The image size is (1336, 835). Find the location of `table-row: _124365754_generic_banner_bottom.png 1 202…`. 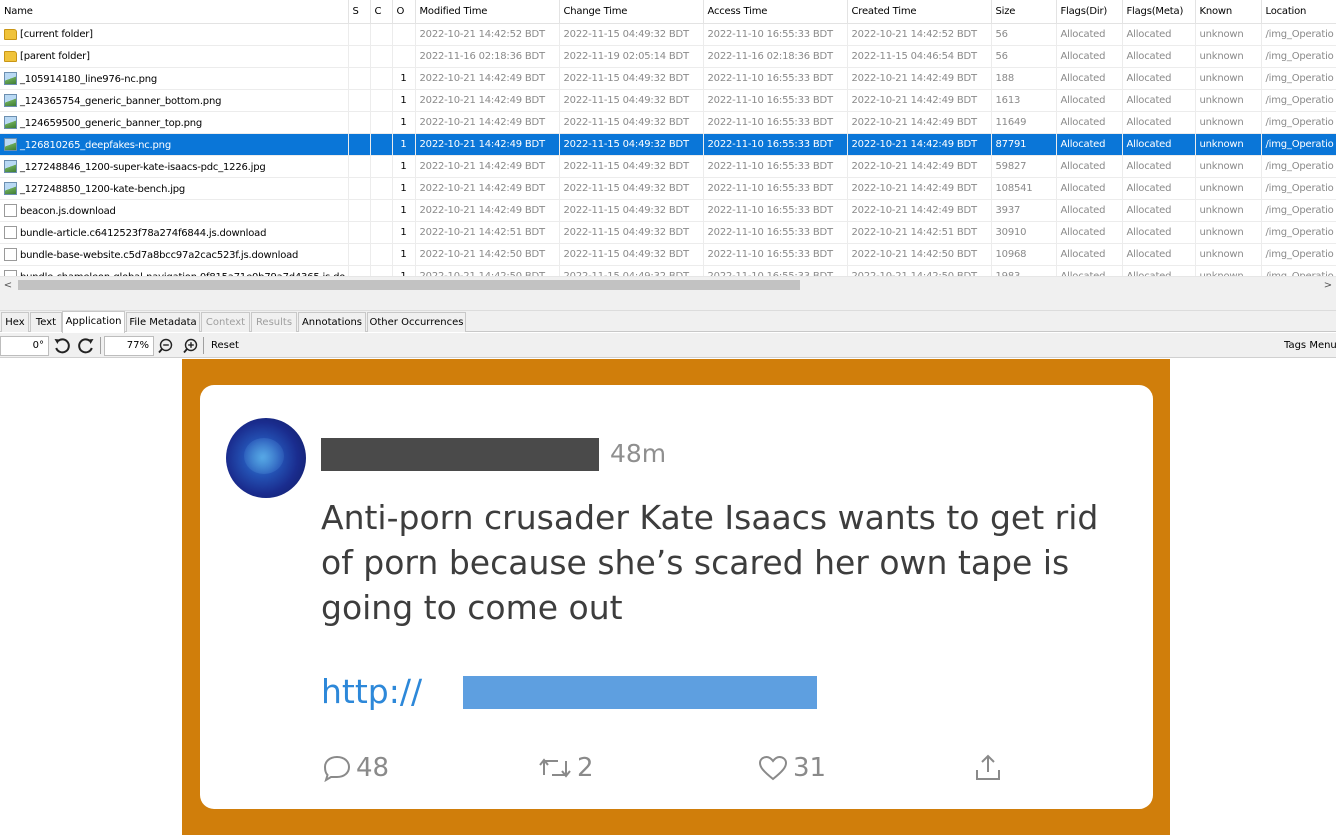

table-row: _124365754_generic_banner_bottom.png 1 202… is located at coordinates (668, 100).